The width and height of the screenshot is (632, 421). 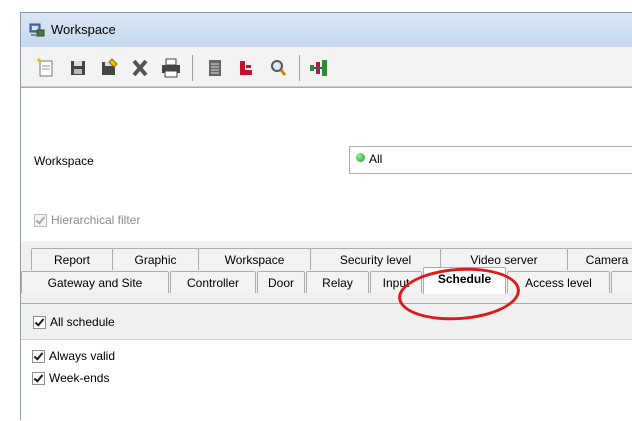 I want to click on workspace-label: Workspace, so click(x=64, y=161).